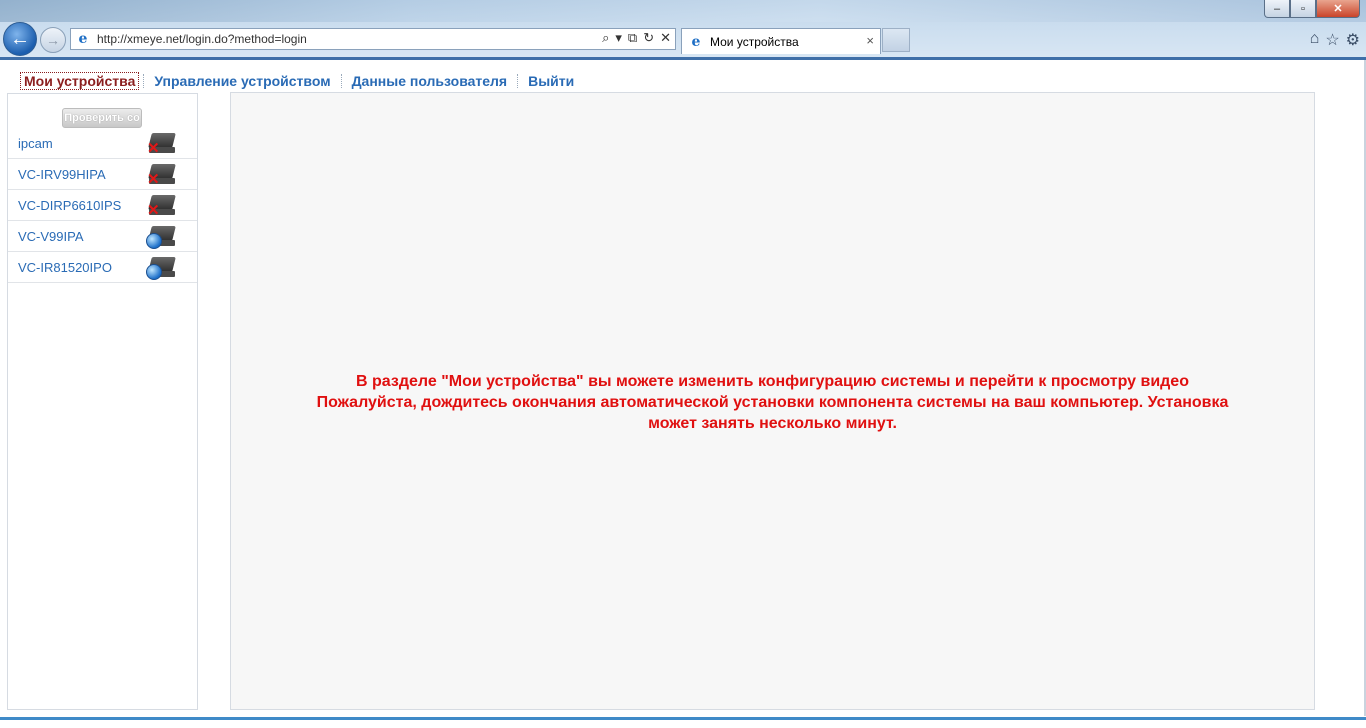 The height and width of the screenshot is (728, 1366). What do you see at coordinates (754, 41) in the screenshot?
I see `tab-title: Мои устройства` at bounding box center [754, 41].